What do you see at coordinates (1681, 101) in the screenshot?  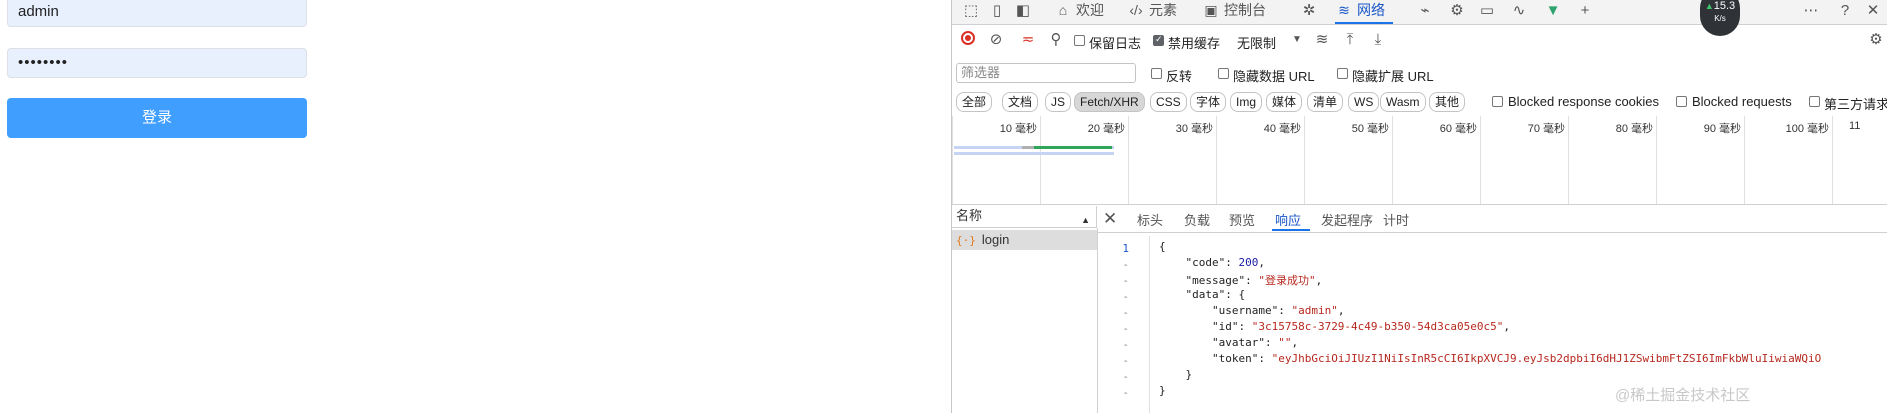 I see `blocked-requests-checkbox` at bounding box center [1681, 101].